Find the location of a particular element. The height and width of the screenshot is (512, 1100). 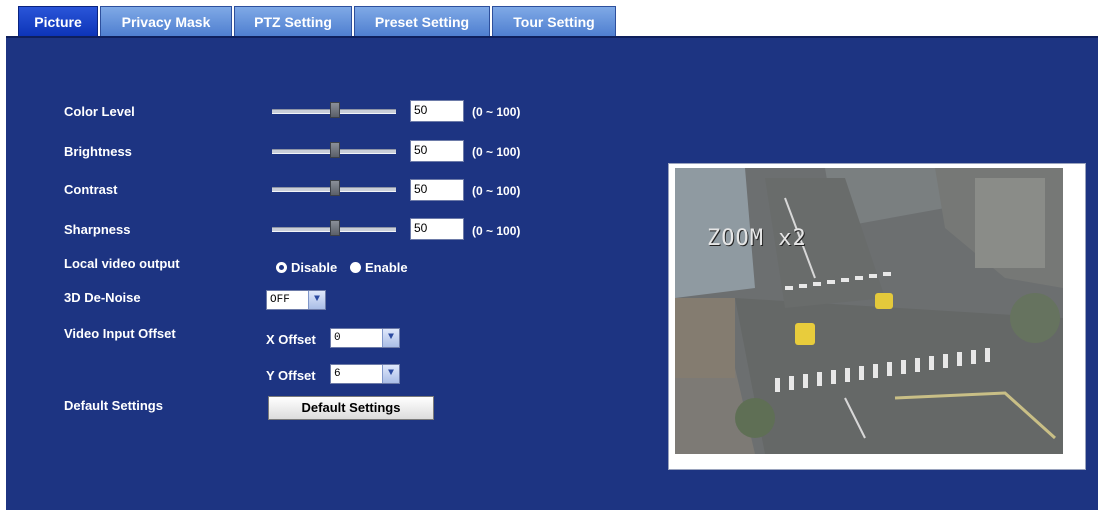

radio-enable: Enable is located at coordinates (379, 267).